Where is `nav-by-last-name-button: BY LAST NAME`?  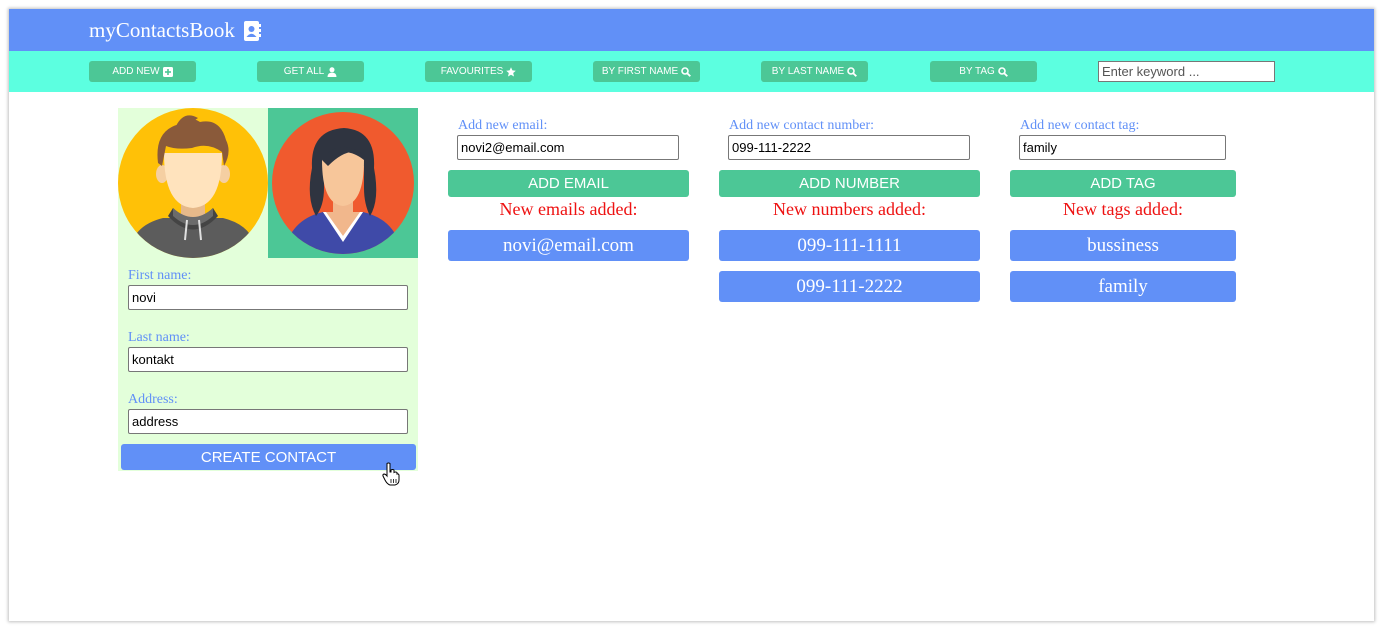
nav-by-last-name-button: BY LAST NAME is located at coordinates (814, 71).